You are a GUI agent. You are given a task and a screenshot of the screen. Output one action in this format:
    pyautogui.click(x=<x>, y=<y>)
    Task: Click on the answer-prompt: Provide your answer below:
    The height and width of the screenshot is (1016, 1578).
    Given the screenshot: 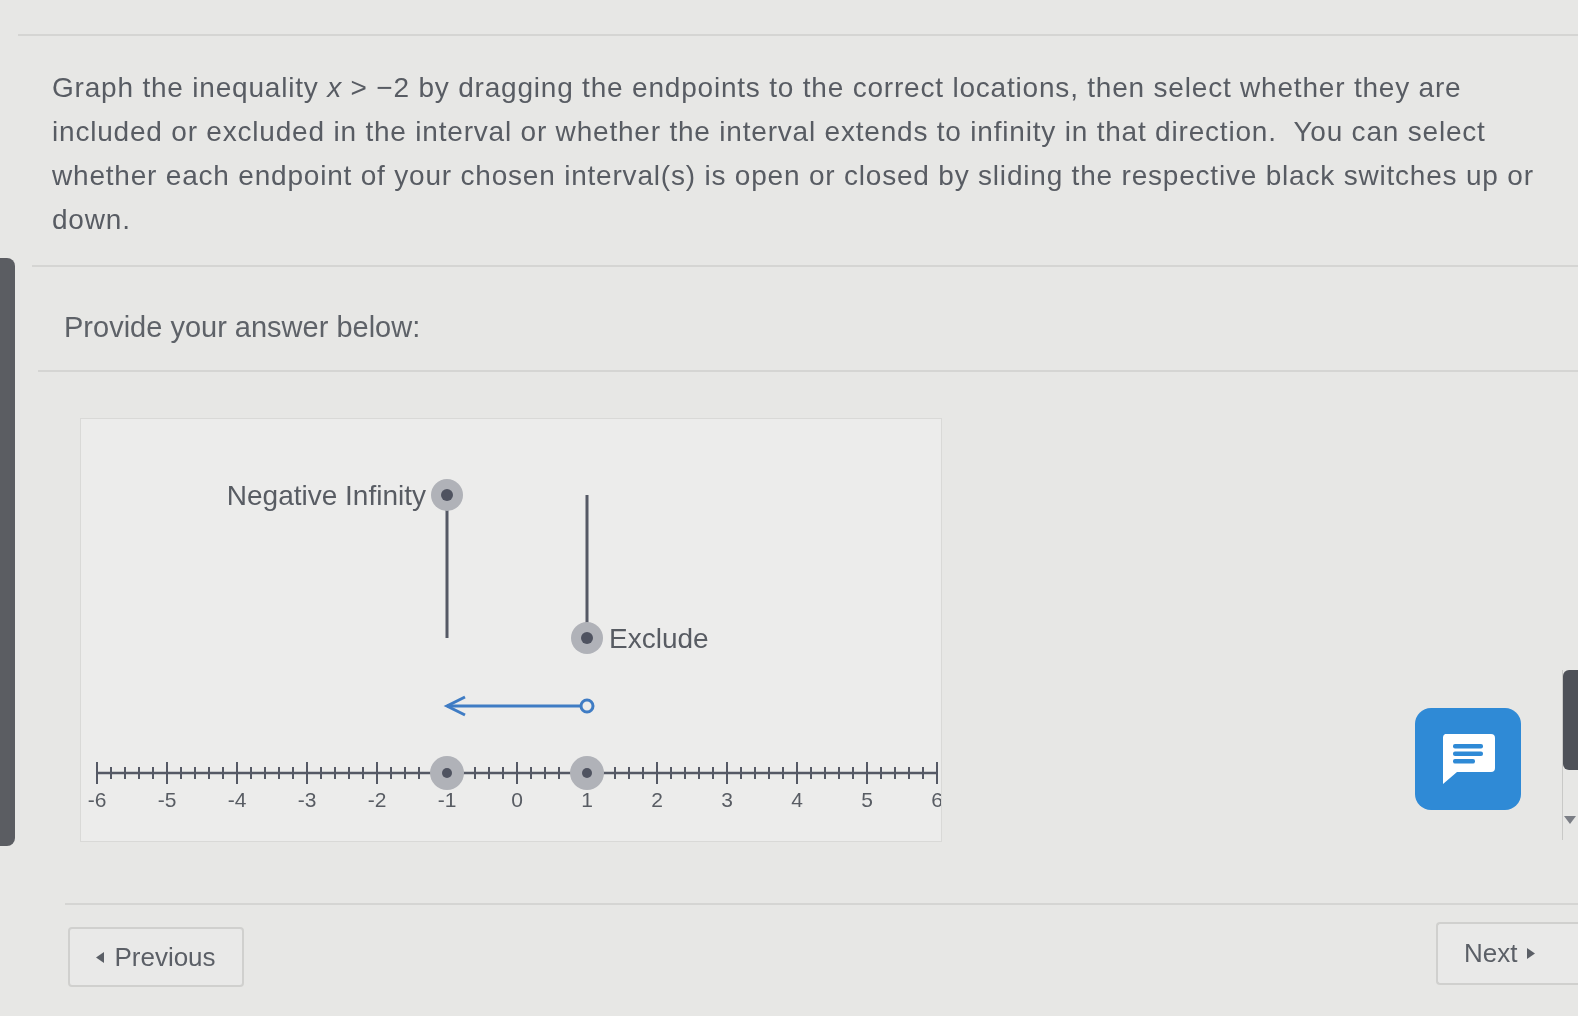 What is the action you would take?
    pyautogui.click(x=242, y=327)
    